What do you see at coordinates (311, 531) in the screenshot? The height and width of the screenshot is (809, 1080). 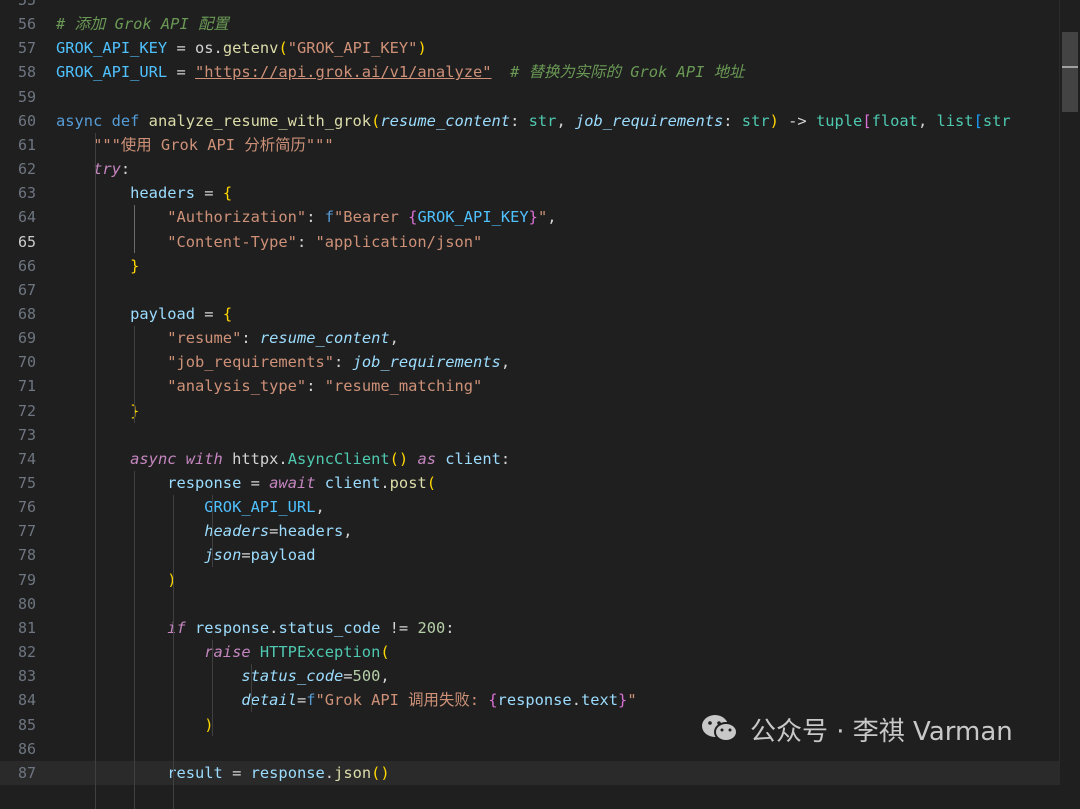 I see `code-token: headers` at bounding box center [311, 531].